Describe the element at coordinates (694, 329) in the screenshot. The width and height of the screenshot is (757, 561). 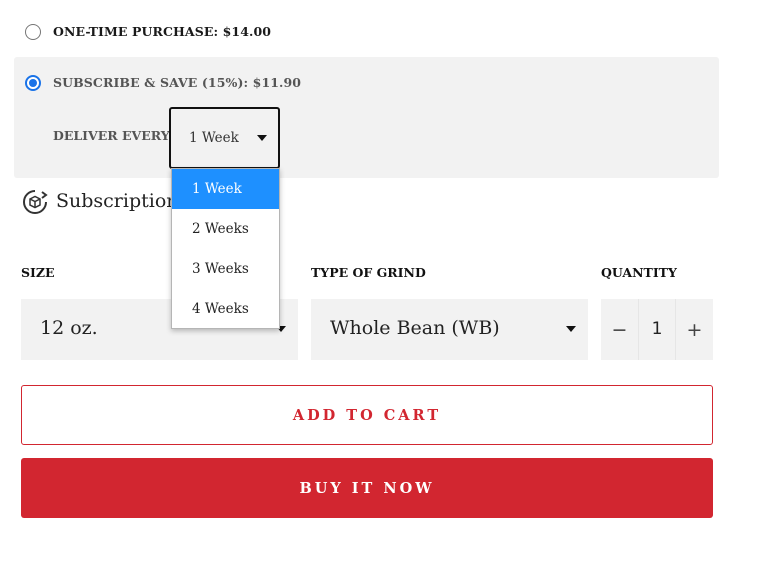
I see `quantity-increase-button: +` at that location.